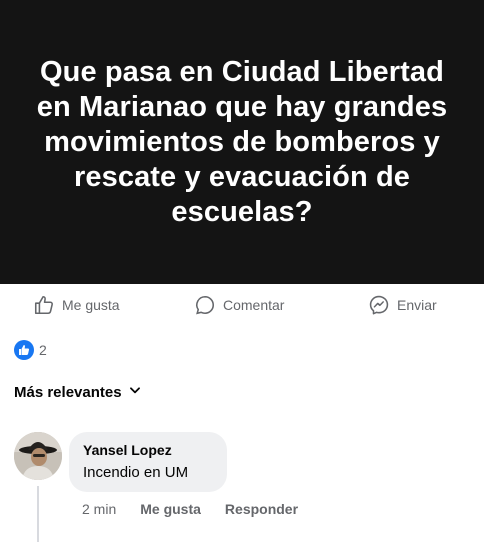  I want to click on comment-like-button: Me gusta, so click(170, 509).